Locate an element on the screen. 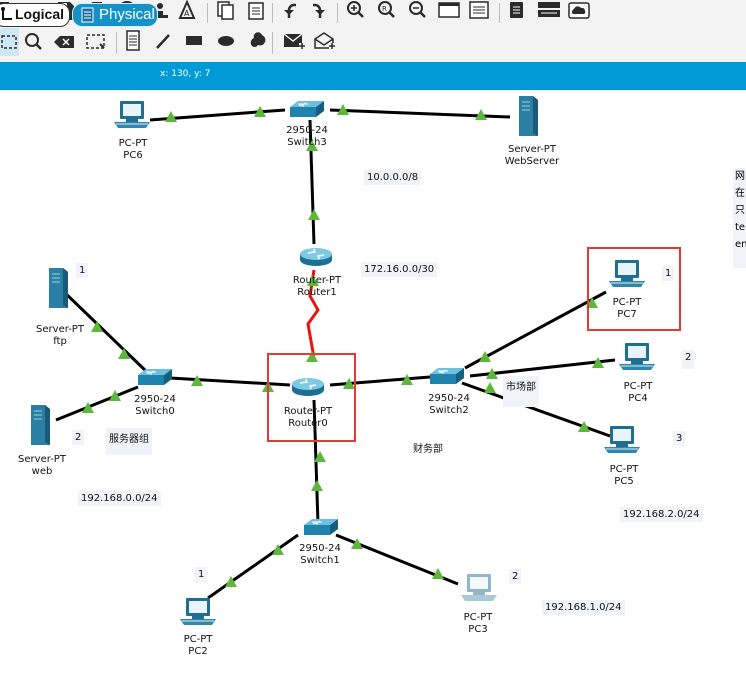  zoom-in-icon is located at coordinates (355, 9).